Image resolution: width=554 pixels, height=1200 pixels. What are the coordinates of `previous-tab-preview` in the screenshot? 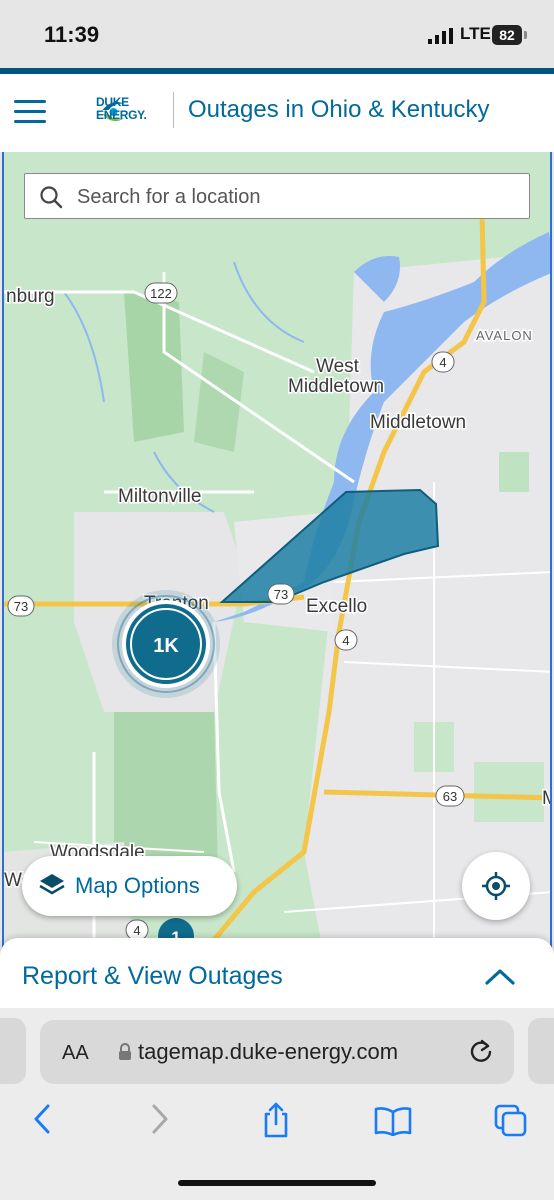 It's located at (13, 1051).